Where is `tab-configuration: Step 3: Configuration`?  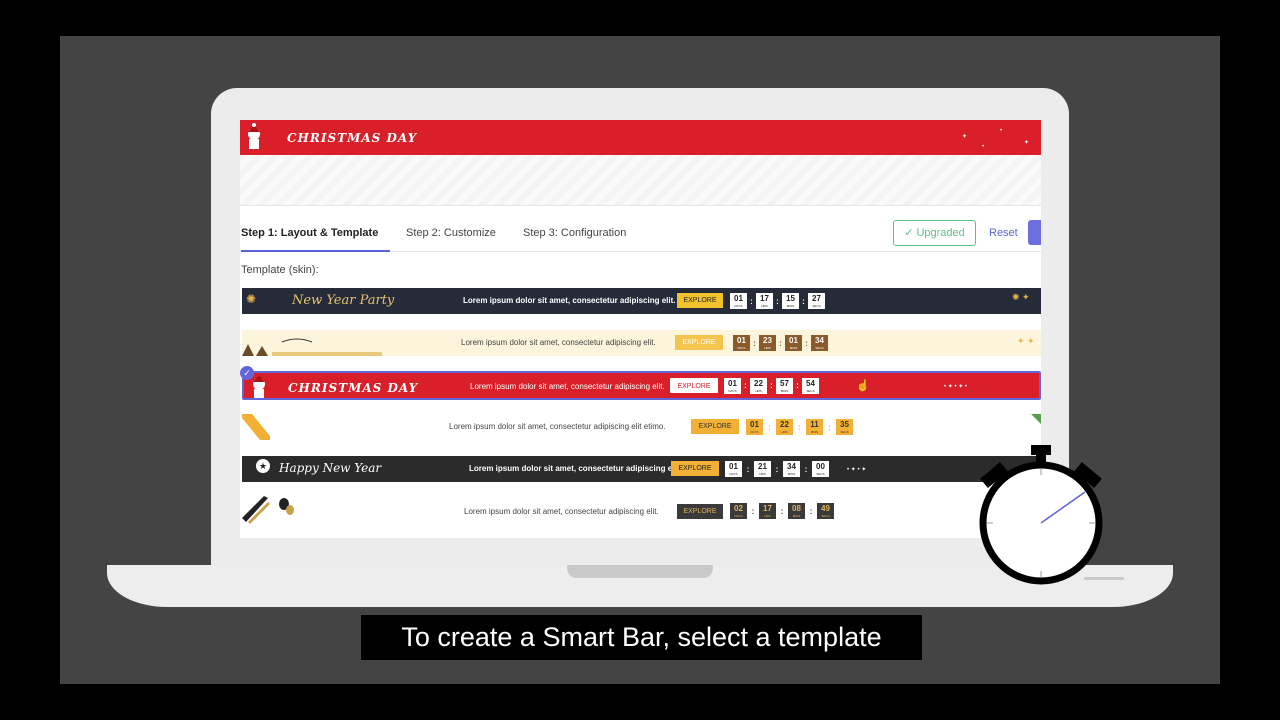 tab-configuration: Step 3: Configuration is located at coordinates (574, 233).